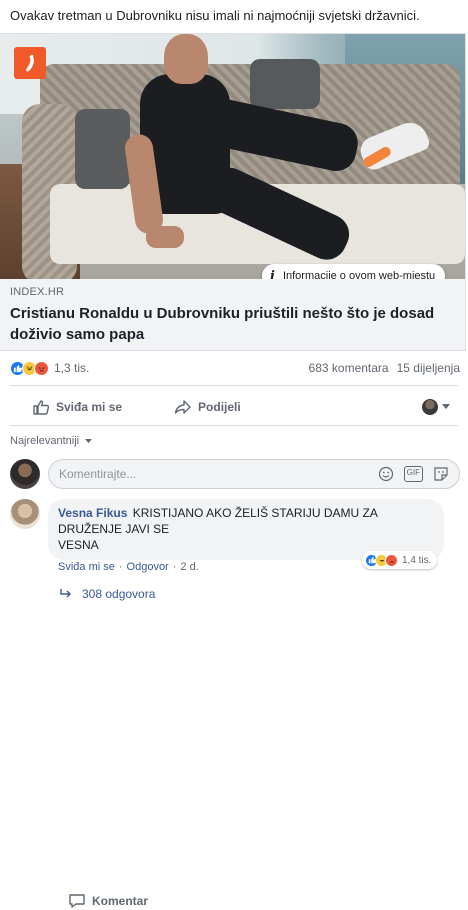 The image size is (468, 910). I want to click on comment-composer: Komentirajte... GIF, so click(235, 474).